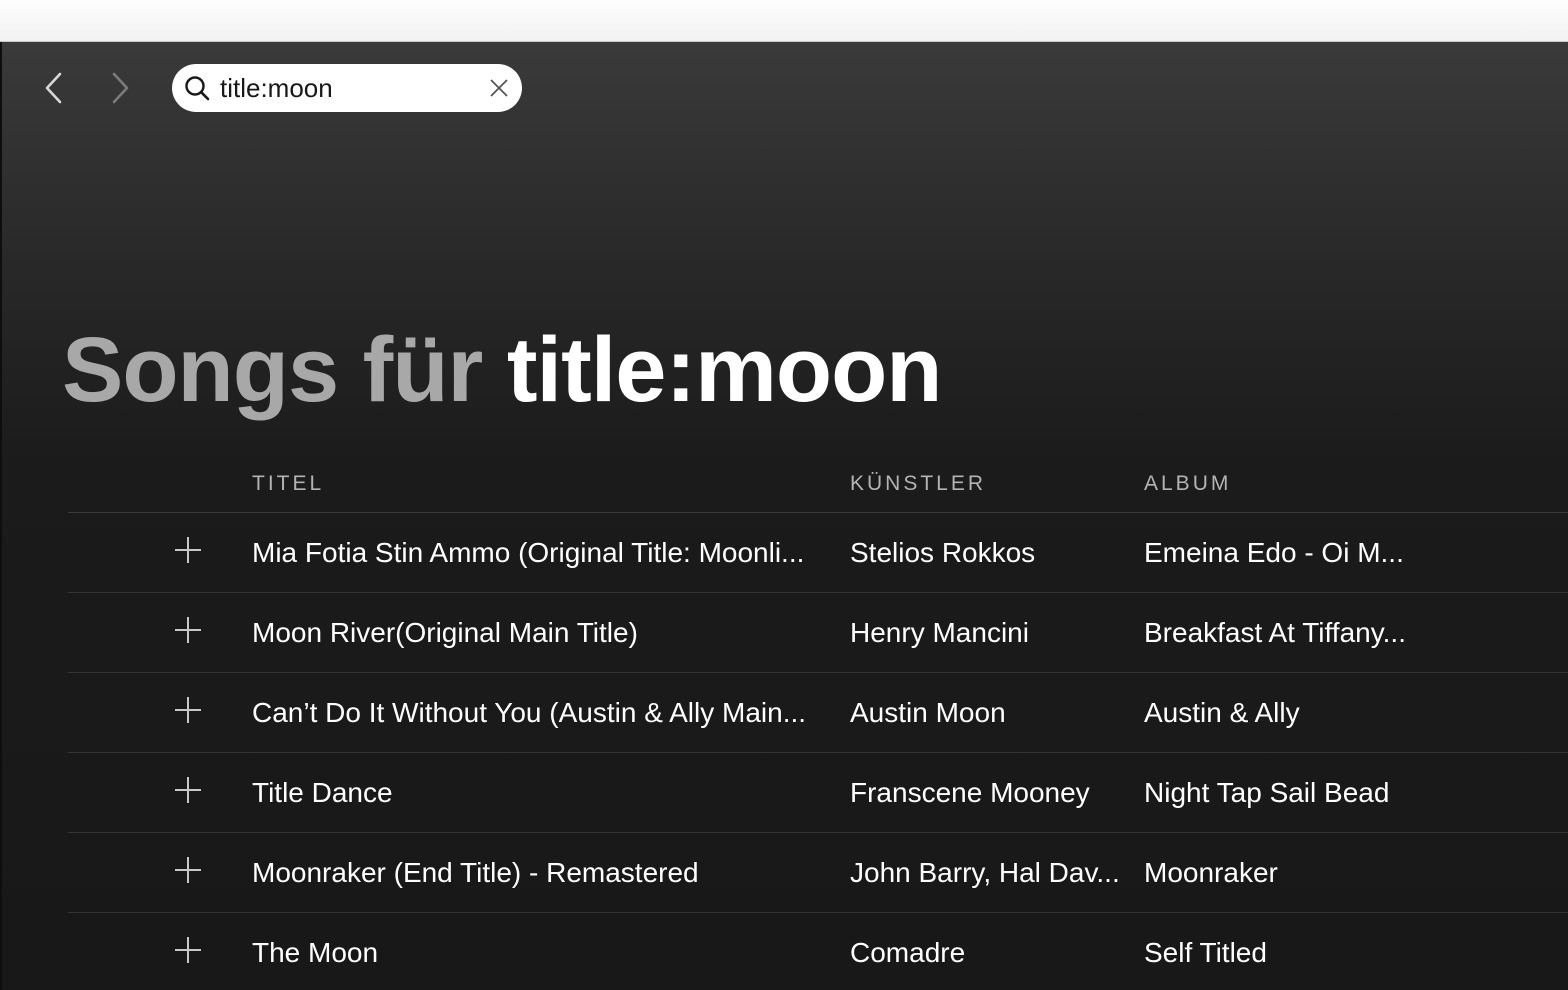 Image resolution: width=1568 pixels, height=990 pixels. What do you see at coordinates (502, 370) in the screenshot?
I see `page-title: Songs für title:moon` at bounding box center [502, 370].